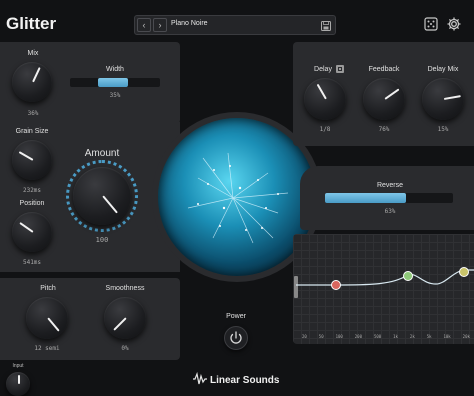 The width and height of the screenshot is (474, 396). I want to click on feedback-value: 76%, so click(384, 129).